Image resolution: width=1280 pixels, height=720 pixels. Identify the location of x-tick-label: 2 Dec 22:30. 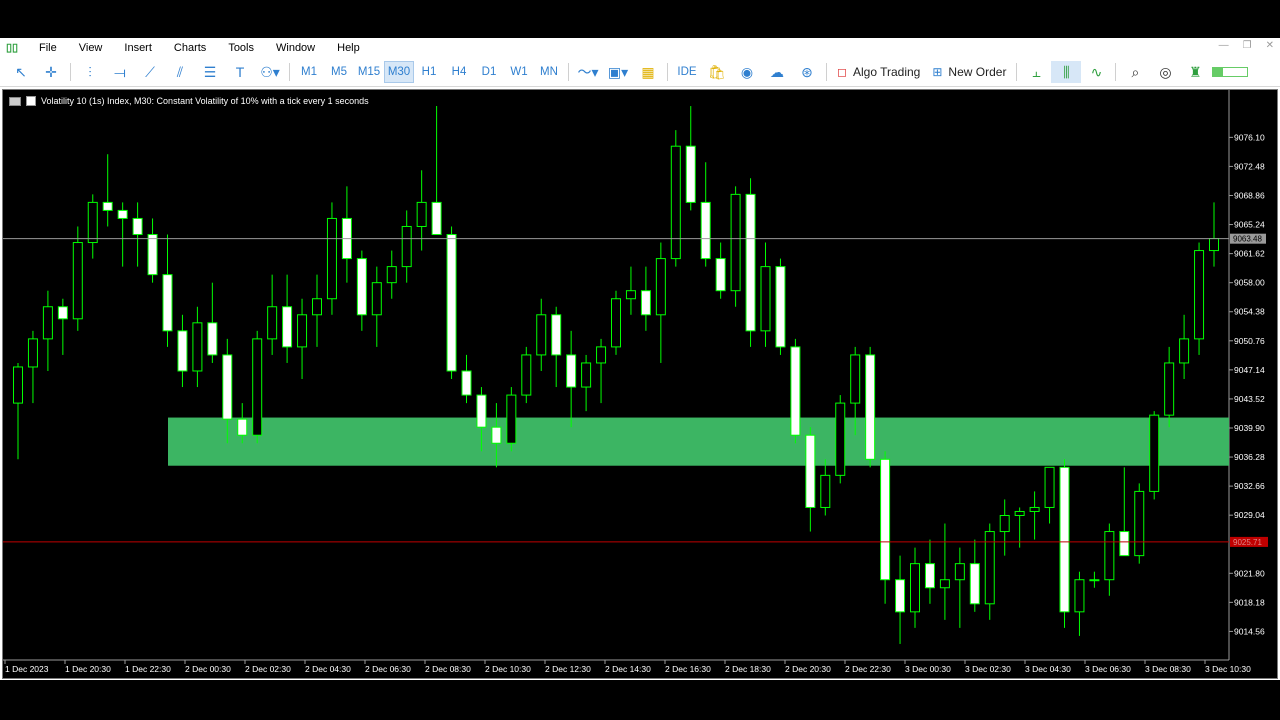
(868, 669).